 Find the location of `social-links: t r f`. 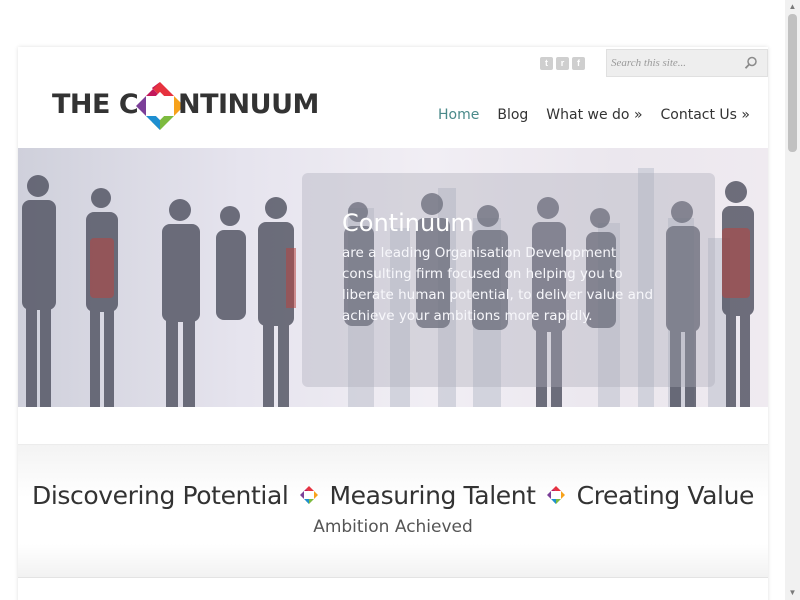

social-links: t r f is located at coordinates (562, 63).